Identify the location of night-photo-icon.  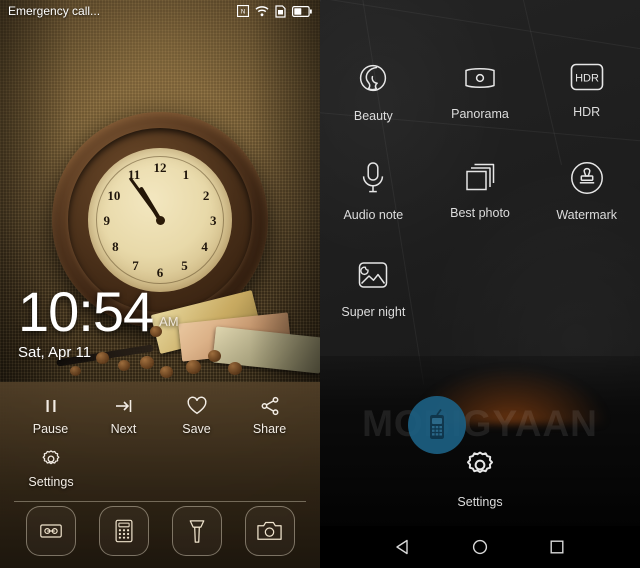
(373, 276).